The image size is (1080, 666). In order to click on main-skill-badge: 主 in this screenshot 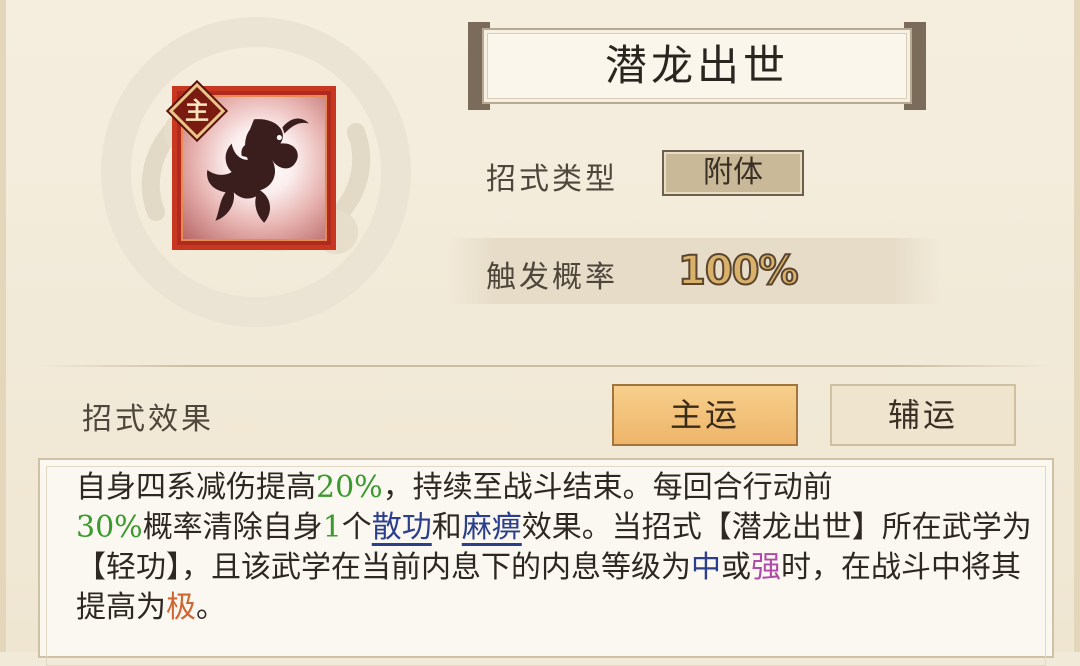, I will do `click(197, 111)`.